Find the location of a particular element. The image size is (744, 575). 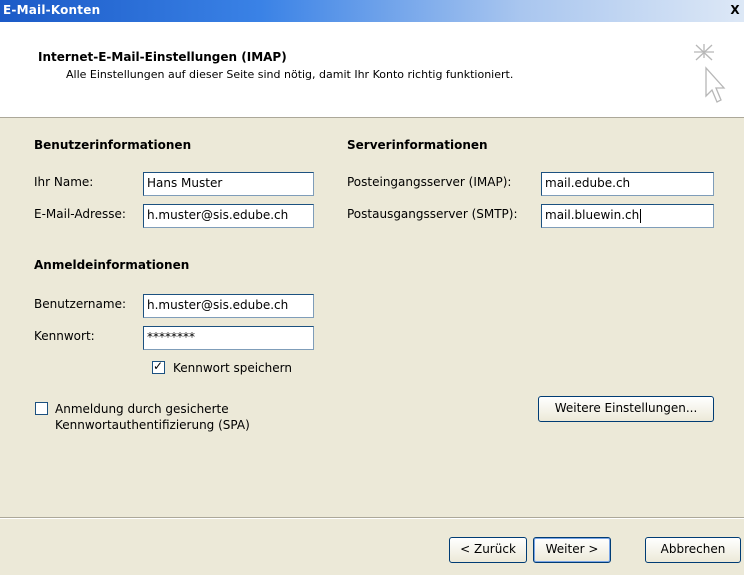

server-info-heading: Serverinformationen is located at coordinates (417, 145).